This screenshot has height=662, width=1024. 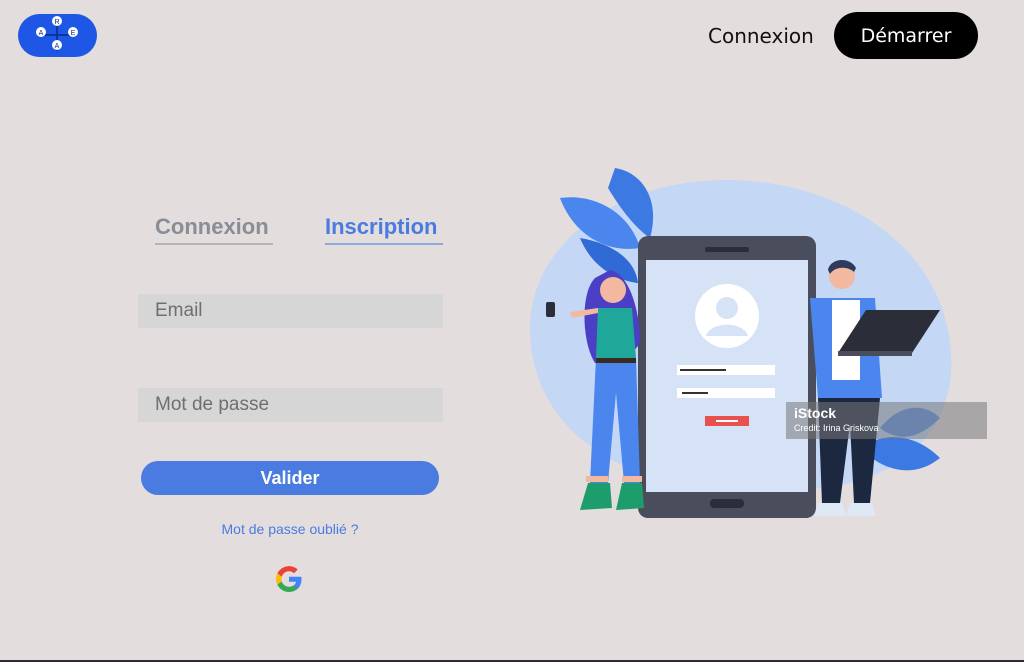 What do you see at coordinates (289, 579) in the screenshot?
I see `google-icon` at bounding box center [289, 579].